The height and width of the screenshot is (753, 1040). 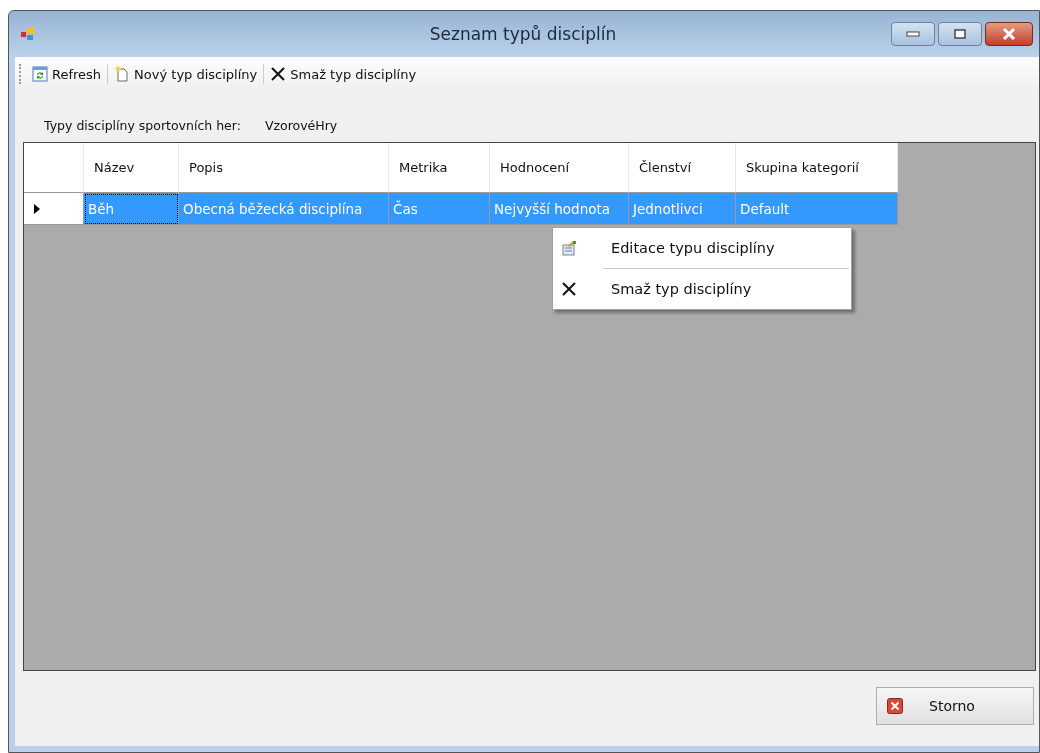 What do you see at coordinates (40, 74) in the screenshot?
I see `refresh-icon` at bounding box center [40, 74].